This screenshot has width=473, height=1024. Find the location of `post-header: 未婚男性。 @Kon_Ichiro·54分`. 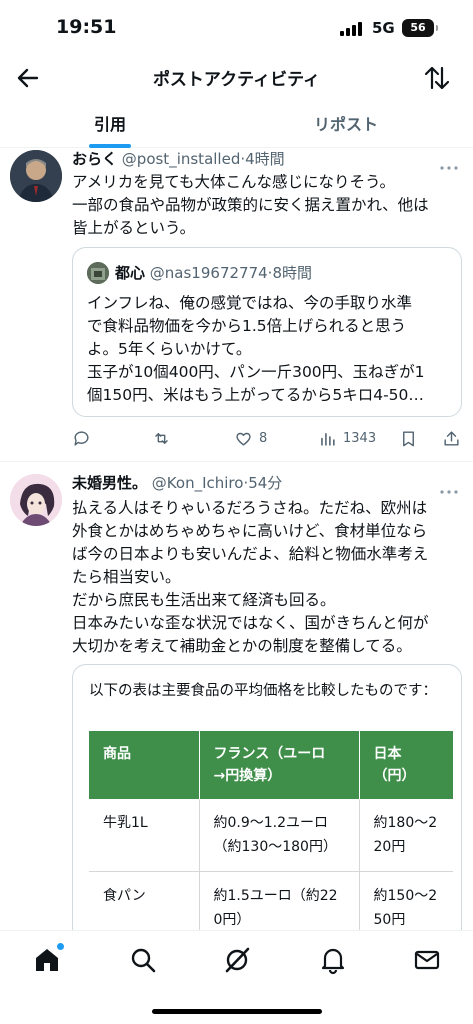

post-header: 未婚男性。 @Kon_Ichiro·54分 is located at coordinates (177, 482).